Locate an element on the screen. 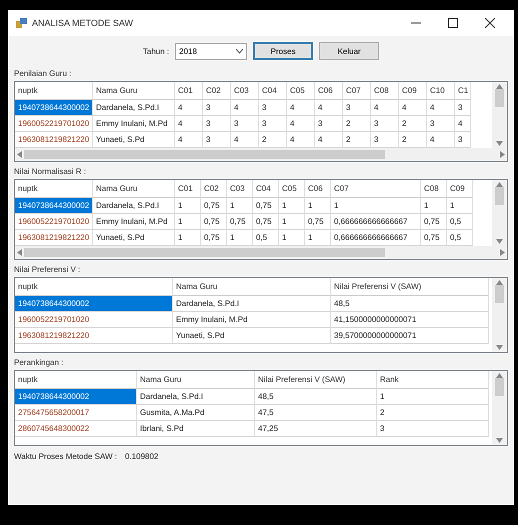 This screenshot has width=518, height=525. app-icon is located at coordinates (21, 23).